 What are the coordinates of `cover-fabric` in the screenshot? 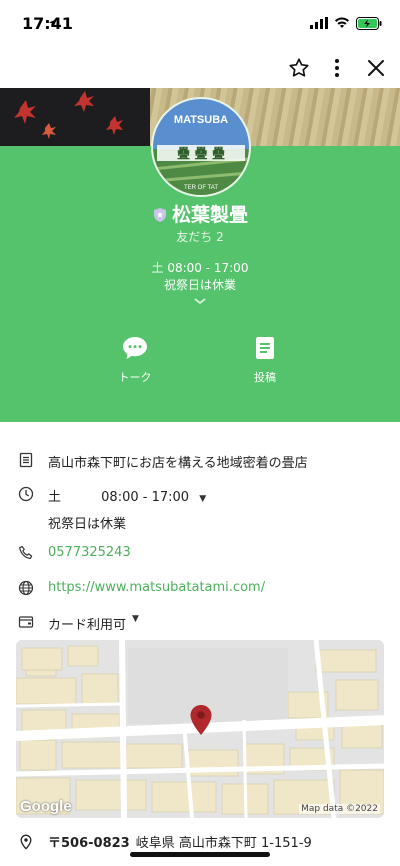 It's located at (75, 117).